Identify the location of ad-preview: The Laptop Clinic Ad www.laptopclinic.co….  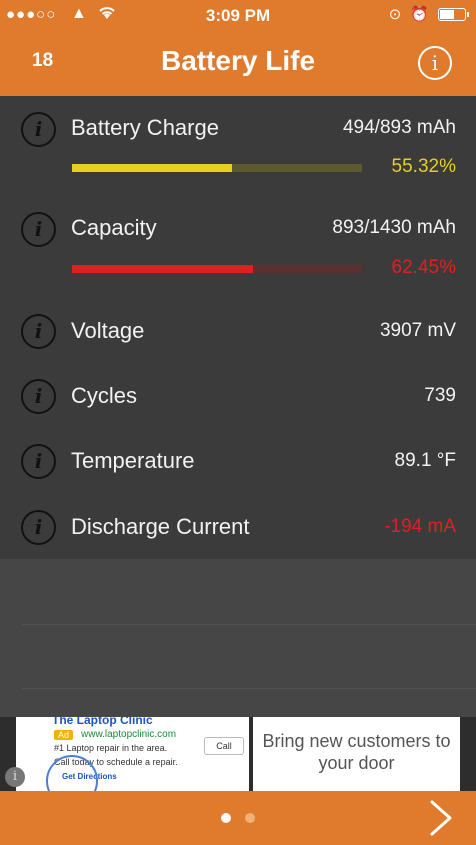
(132, 754).